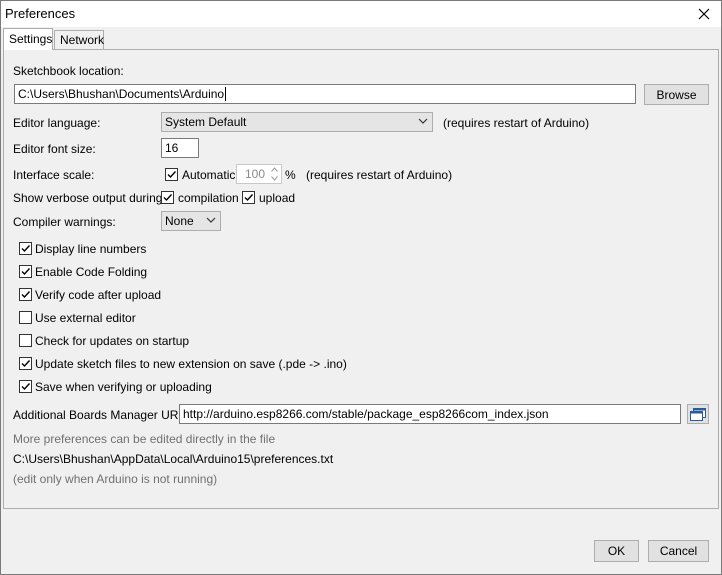  I want to click on spin-up-button, so click(274, 169).